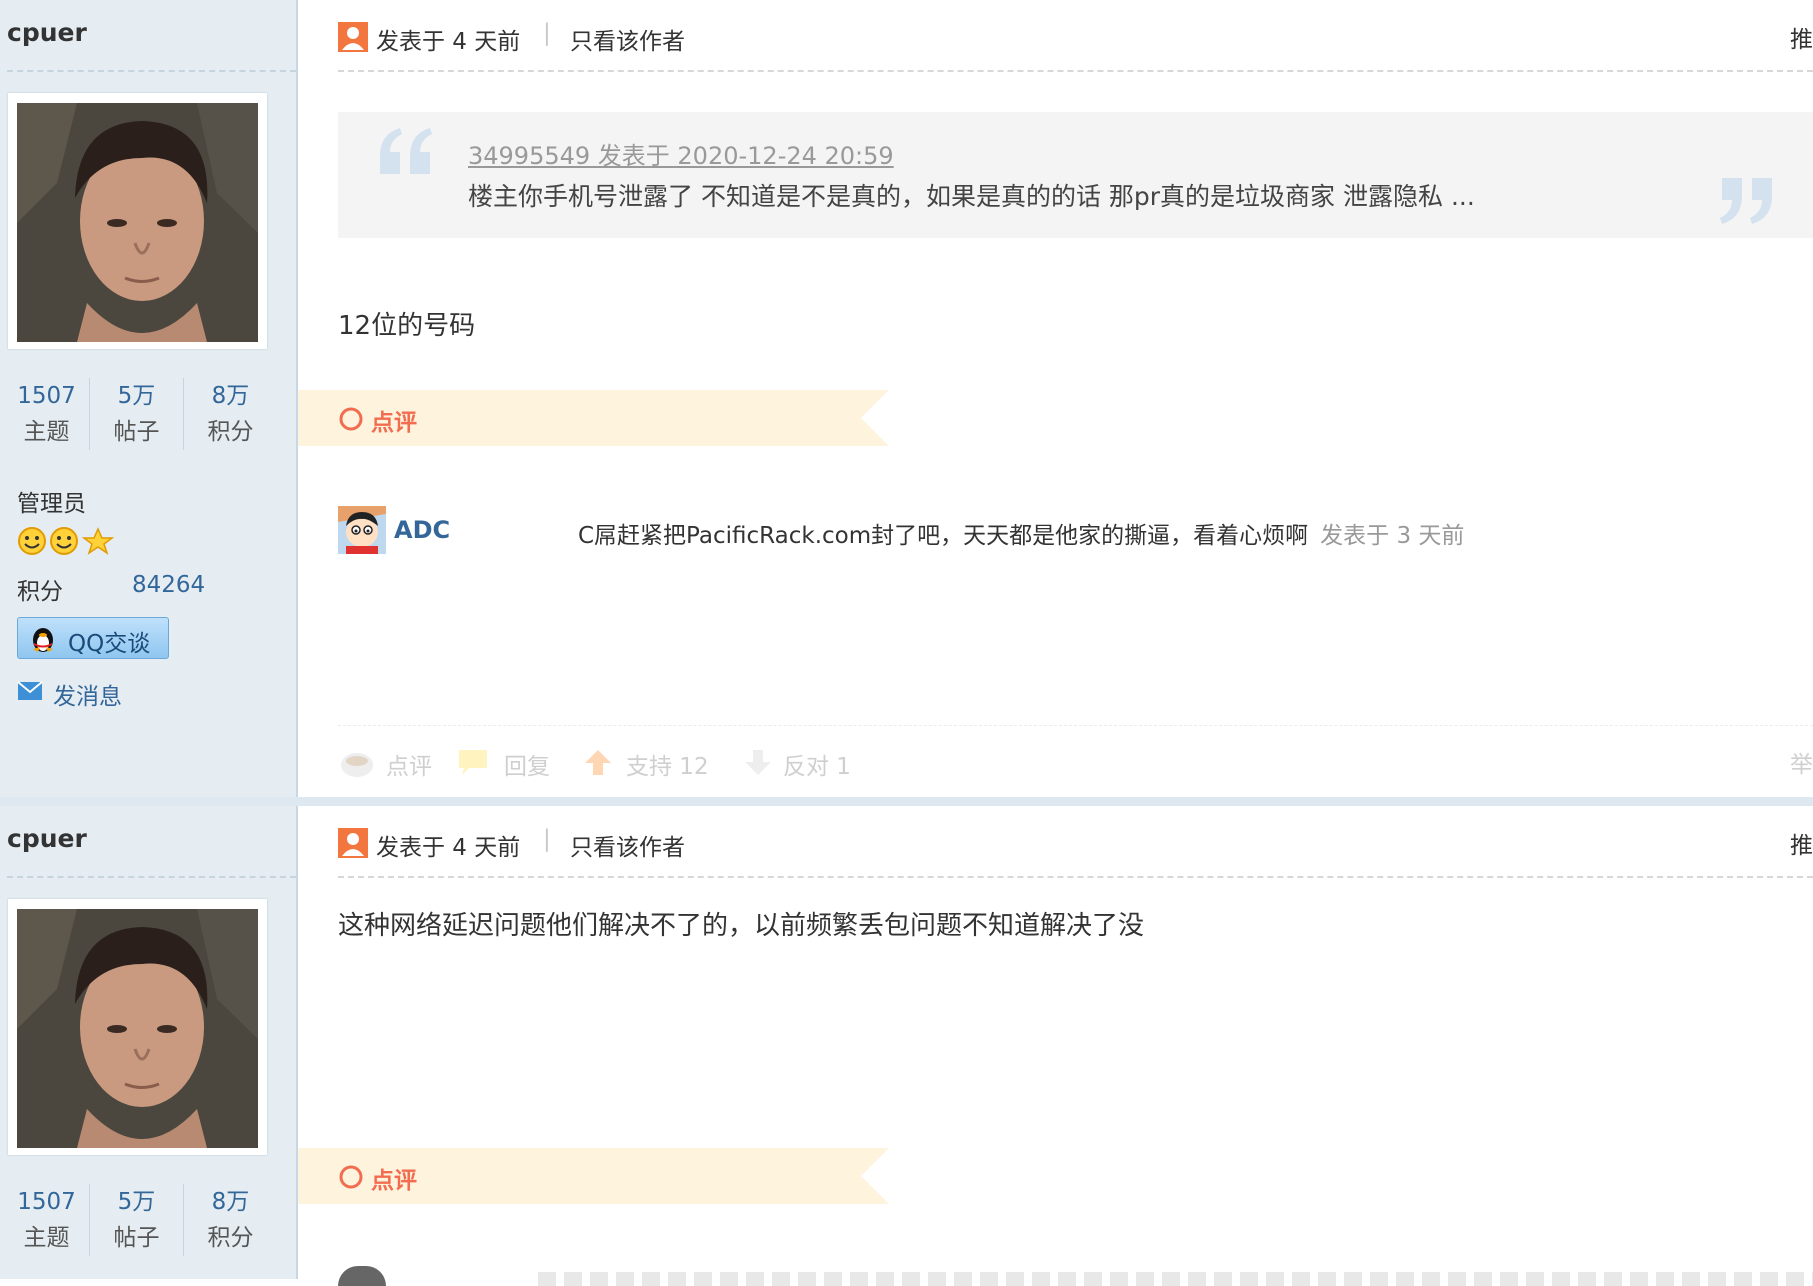  What do you see at coordinates (667, 767) in the screenshot?
I see `support-button-label: 支持 12` at bounding box center [667, 767].